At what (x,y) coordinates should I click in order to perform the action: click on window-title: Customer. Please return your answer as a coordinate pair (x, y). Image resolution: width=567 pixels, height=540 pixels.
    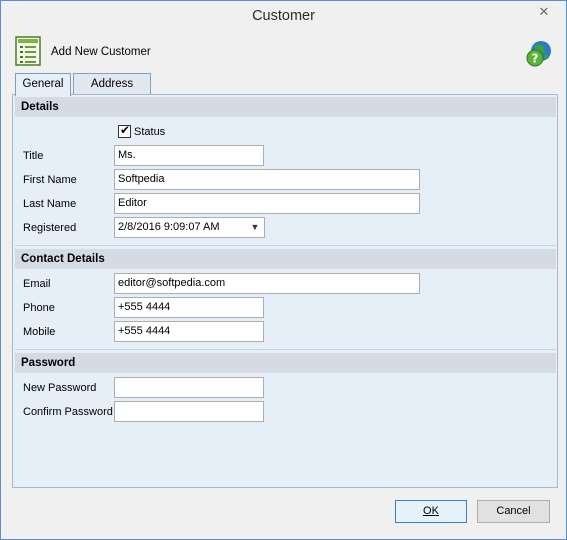
    Looking at the image, I should click on (283, 16).